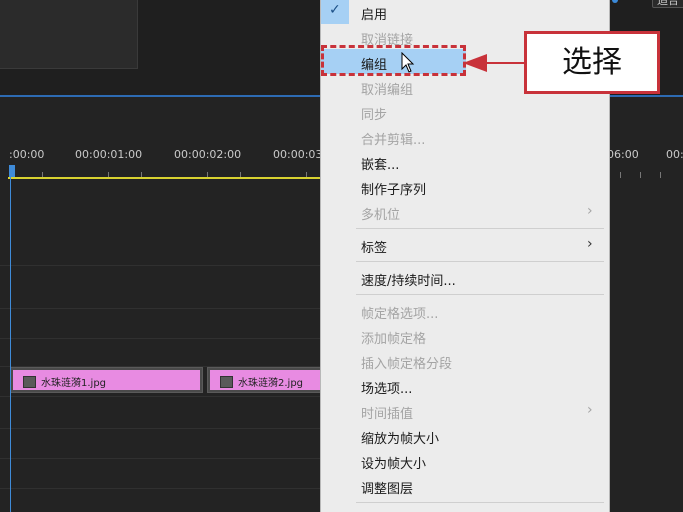 This screenshot has height=512, width=683. I want to click on work-area-bar, so click(168, 178).